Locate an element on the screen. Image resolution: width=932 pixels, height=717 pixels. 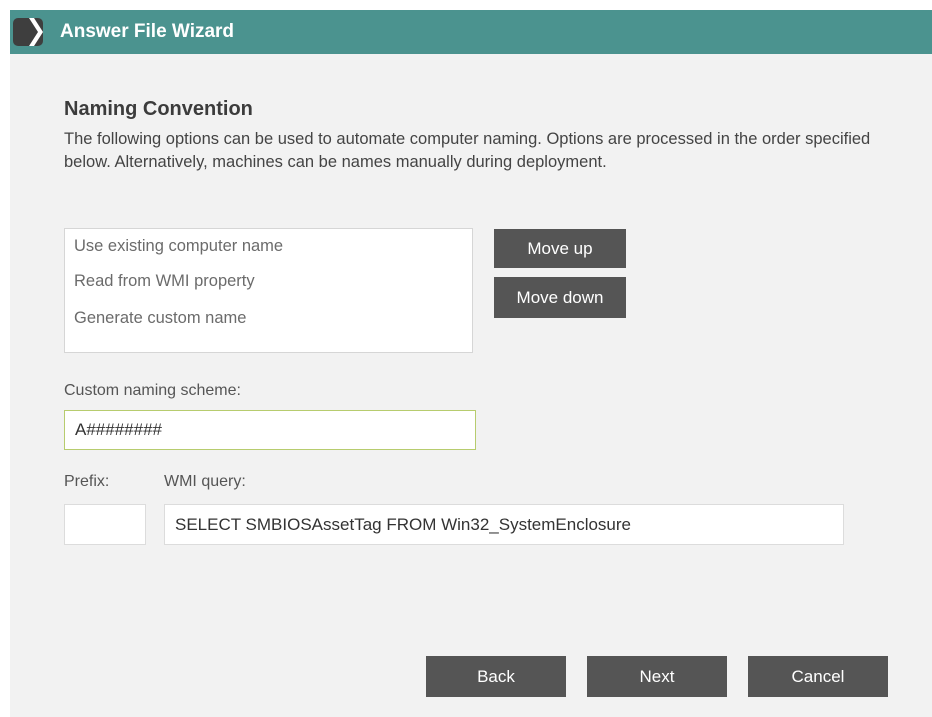
cancel-button: Cancel is located at coordinates (818, 676).